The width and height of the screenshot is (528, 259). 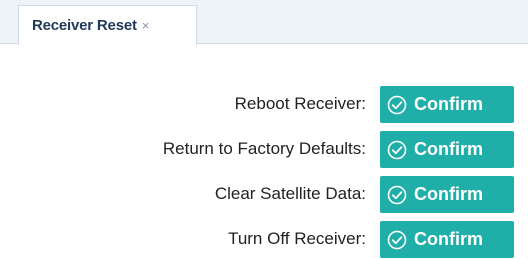 I want to click on close-icon: ×, so click(x=146, y=25).